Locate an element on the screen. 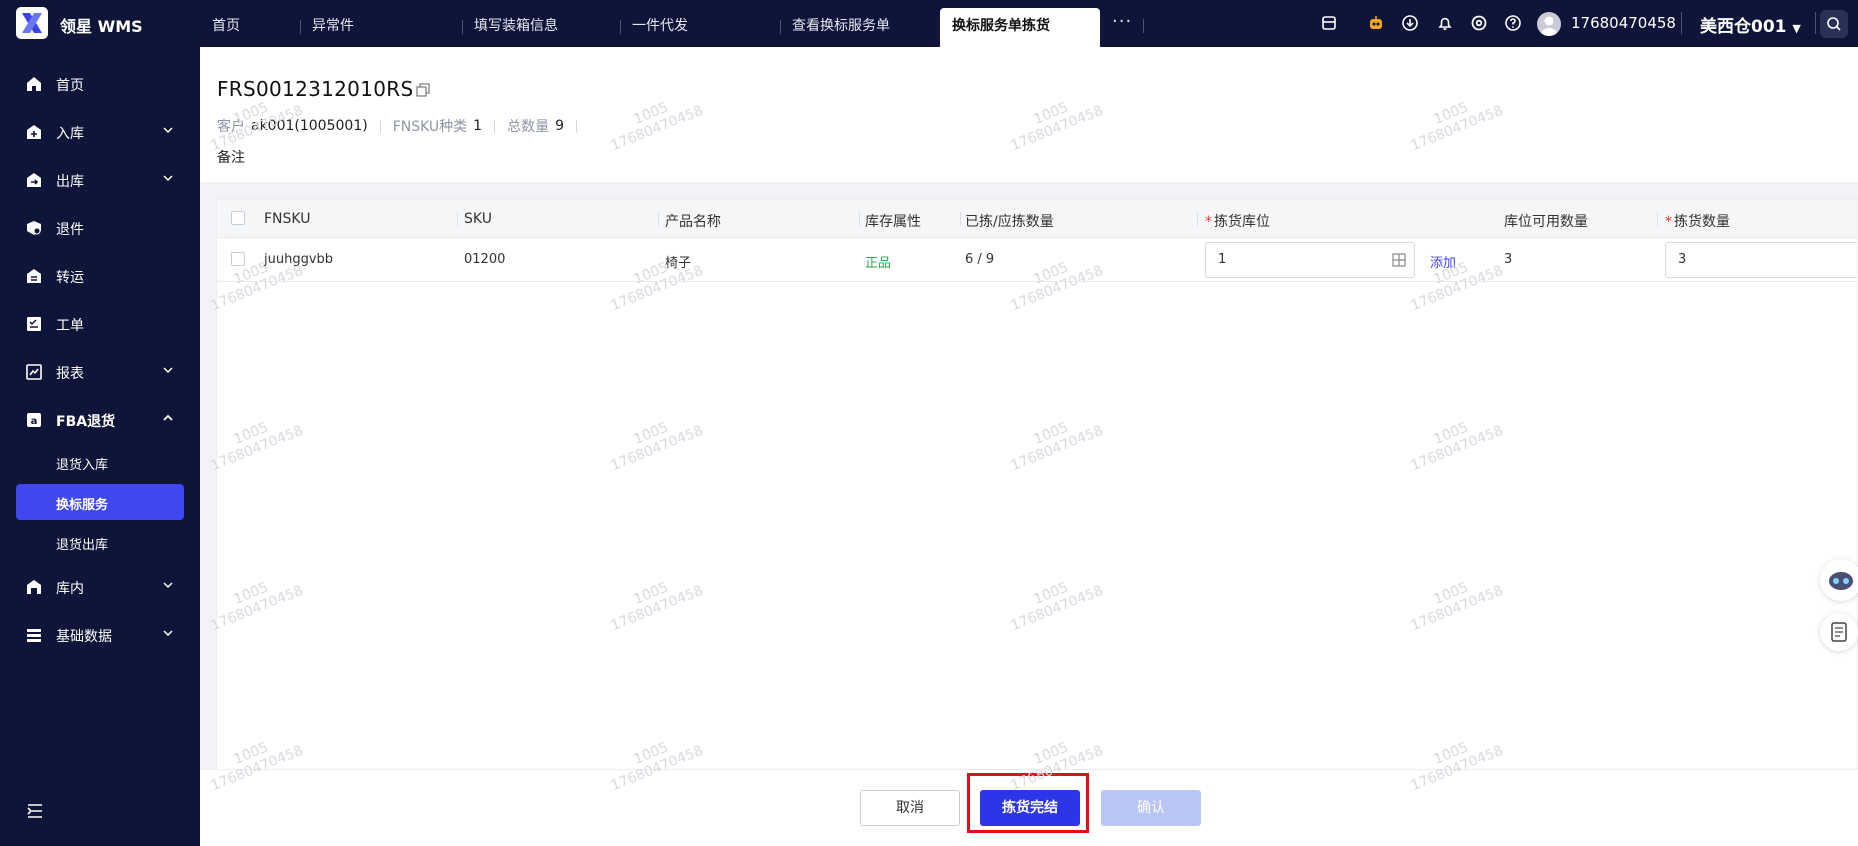  pick-location-field is located at coordinates (1310, 260).